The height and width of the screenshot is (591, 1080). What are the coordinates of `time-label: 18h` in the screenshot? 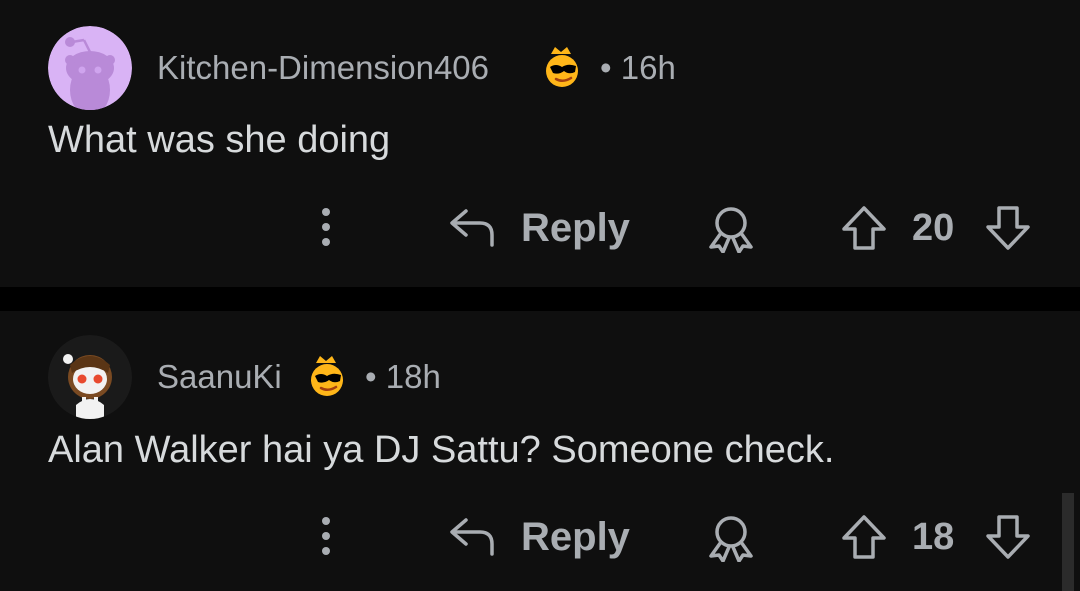 It's located at (413, 376).